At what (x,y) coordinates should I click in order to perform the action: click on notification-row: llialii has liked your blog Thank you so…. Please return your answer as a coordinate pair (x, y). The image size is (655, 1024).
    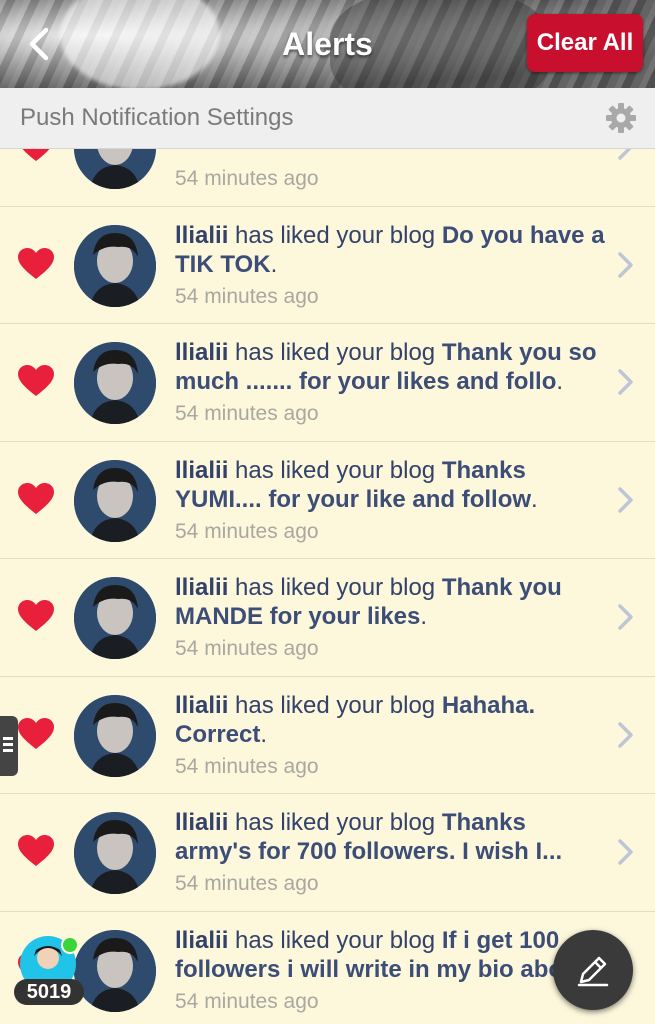
    Looking at the image, I should click on (327, 383).